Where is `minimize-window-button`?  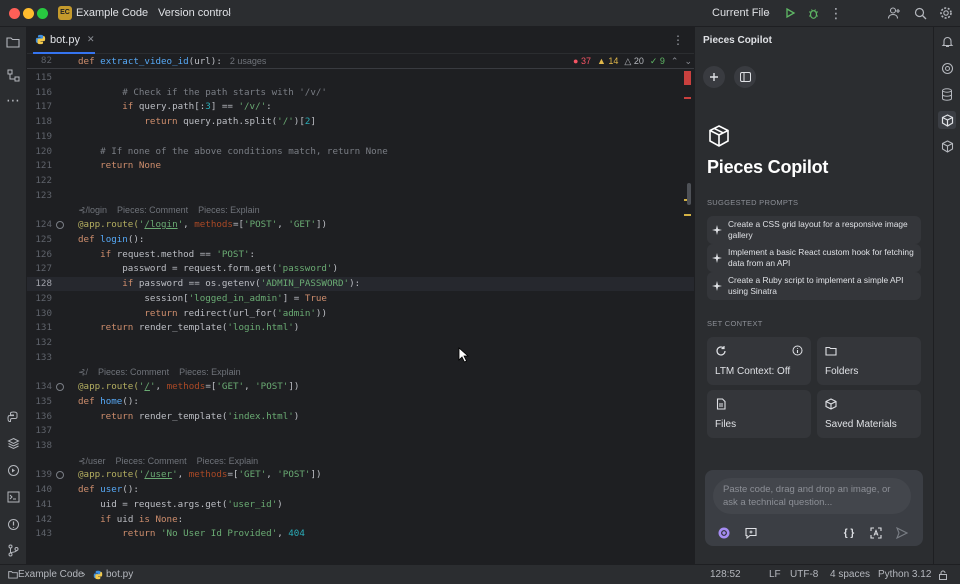 minimize-window-button is located at coordinates (28, 13).